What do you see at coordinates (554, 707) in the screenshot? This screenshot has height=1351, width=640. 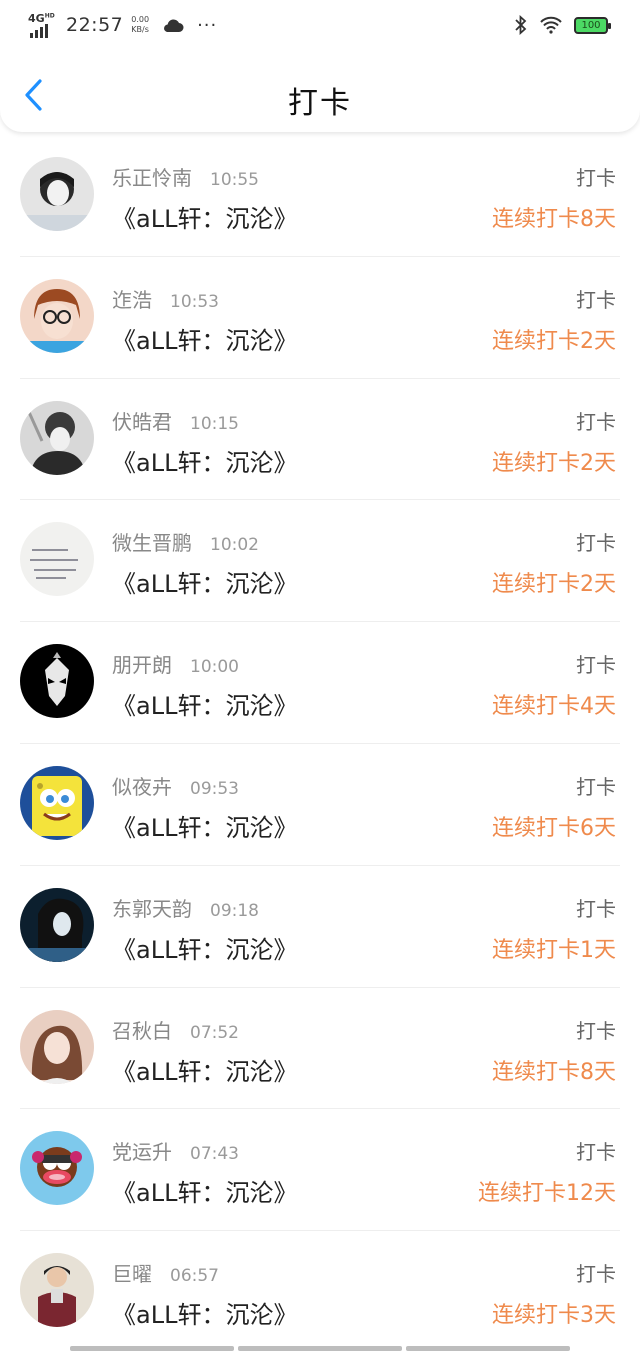 I see `streak-text: 连续打卡4天` at bounding box center [554, 707].